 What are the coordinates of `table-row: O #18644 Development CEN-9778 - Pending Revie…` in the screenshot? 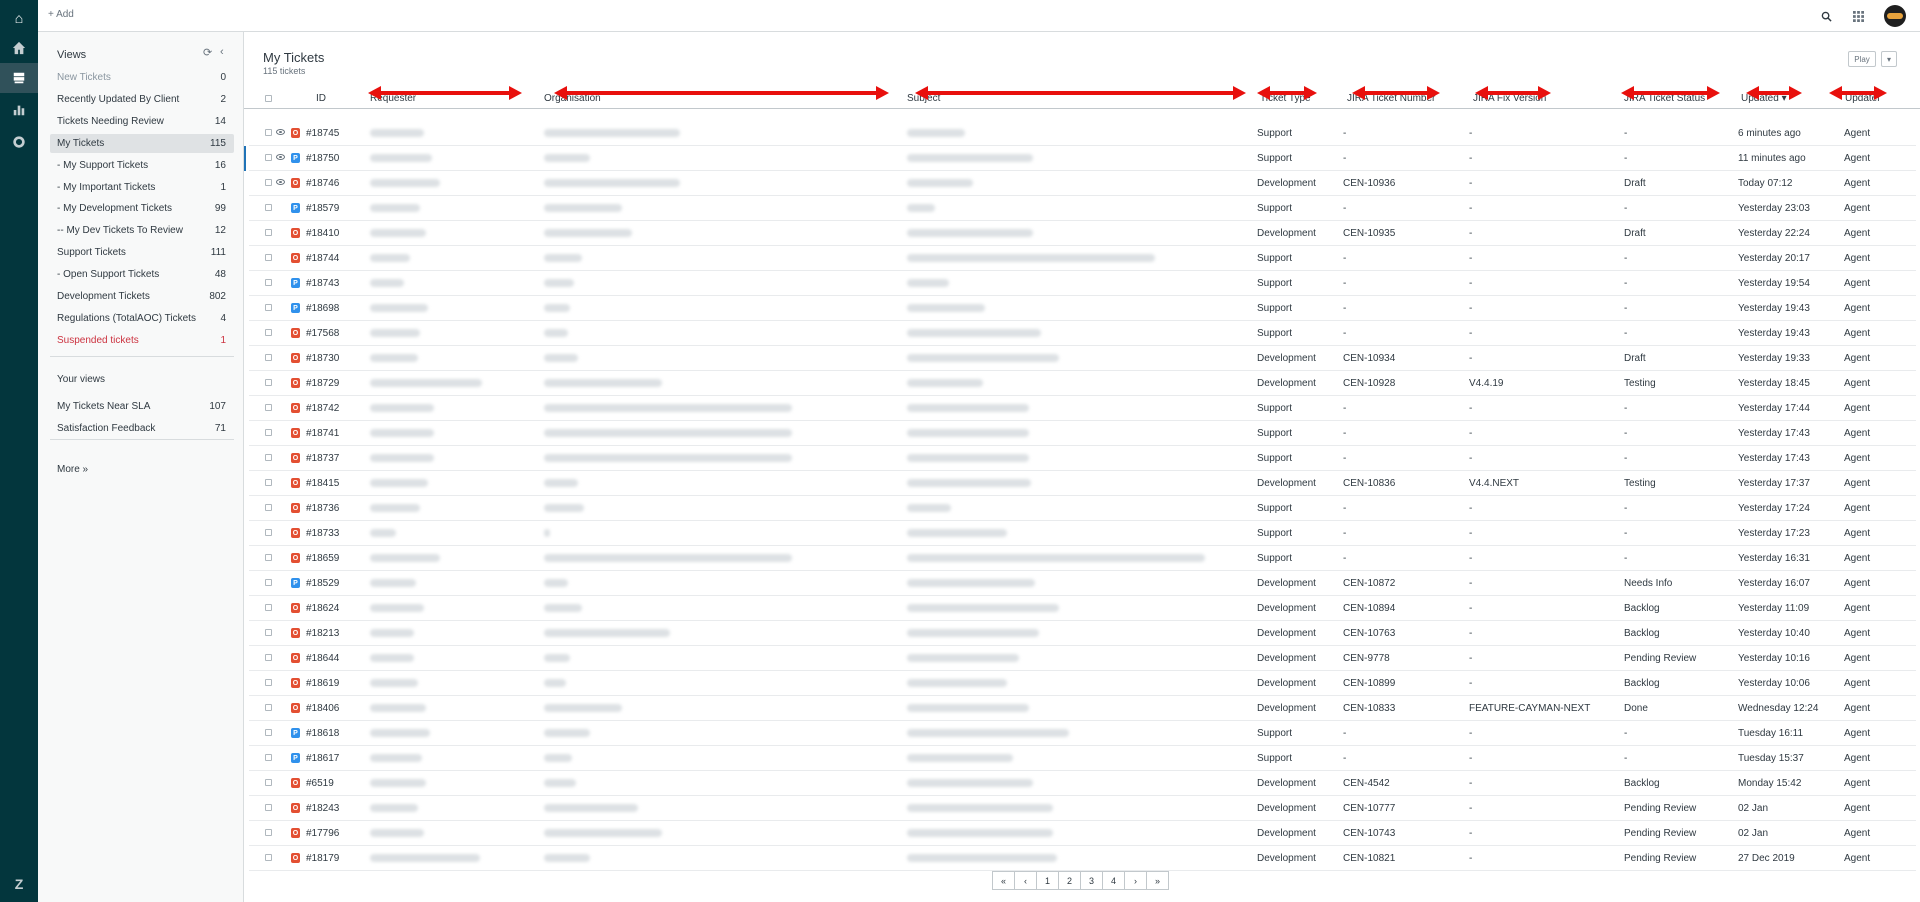 It's located at (1082, 658).